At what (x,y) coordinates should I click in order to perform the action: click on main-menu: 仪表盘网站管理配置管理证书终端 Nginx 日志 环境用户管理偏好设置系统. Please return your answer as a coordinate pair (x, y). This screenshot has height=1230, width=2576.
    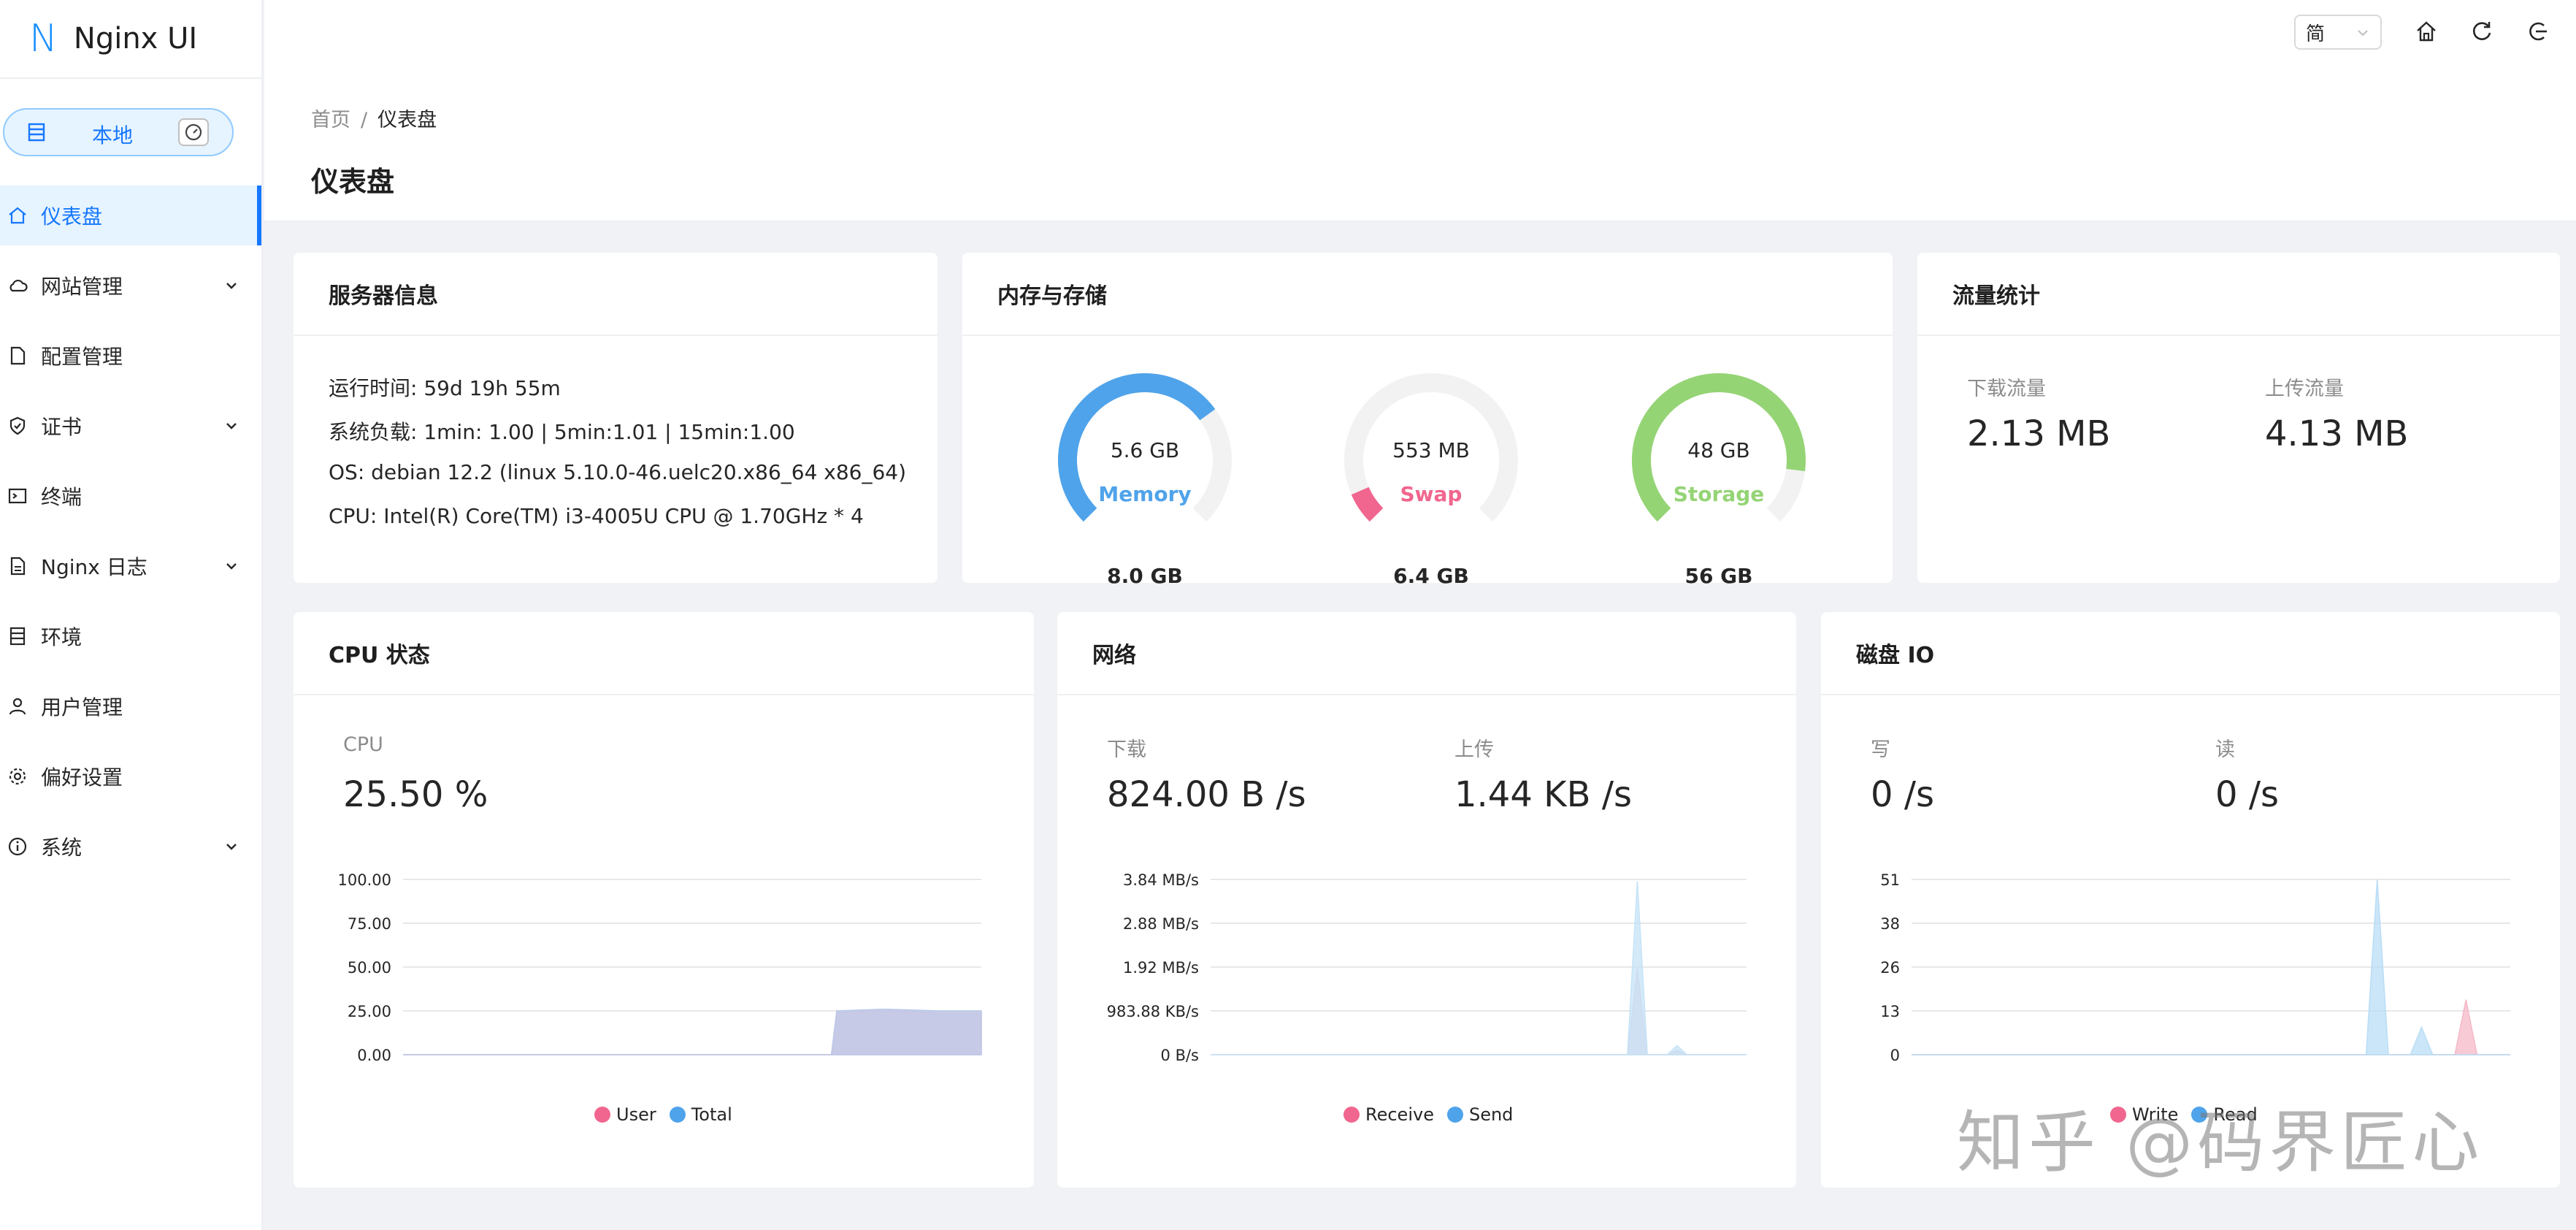
    Looking at the image, I should click on (130, 536).